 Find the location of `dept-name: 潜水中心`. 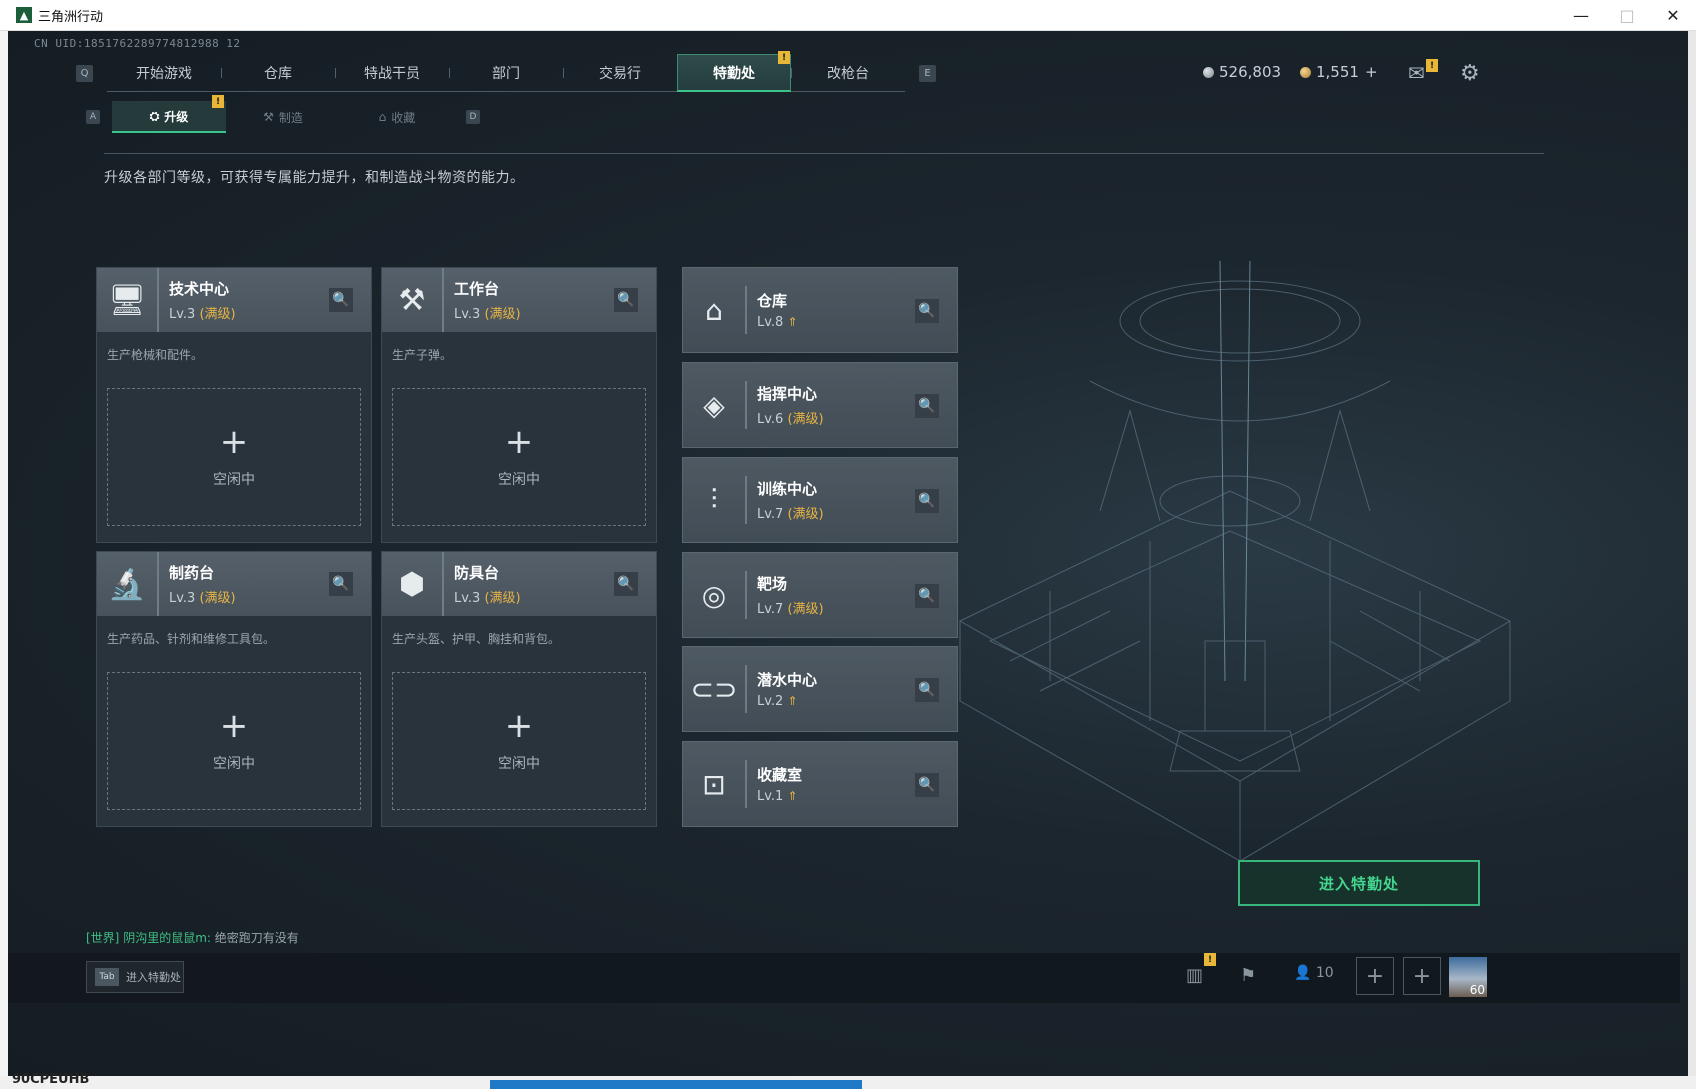

dept-name: 潜水中心 is located at coordinates (787, 680).